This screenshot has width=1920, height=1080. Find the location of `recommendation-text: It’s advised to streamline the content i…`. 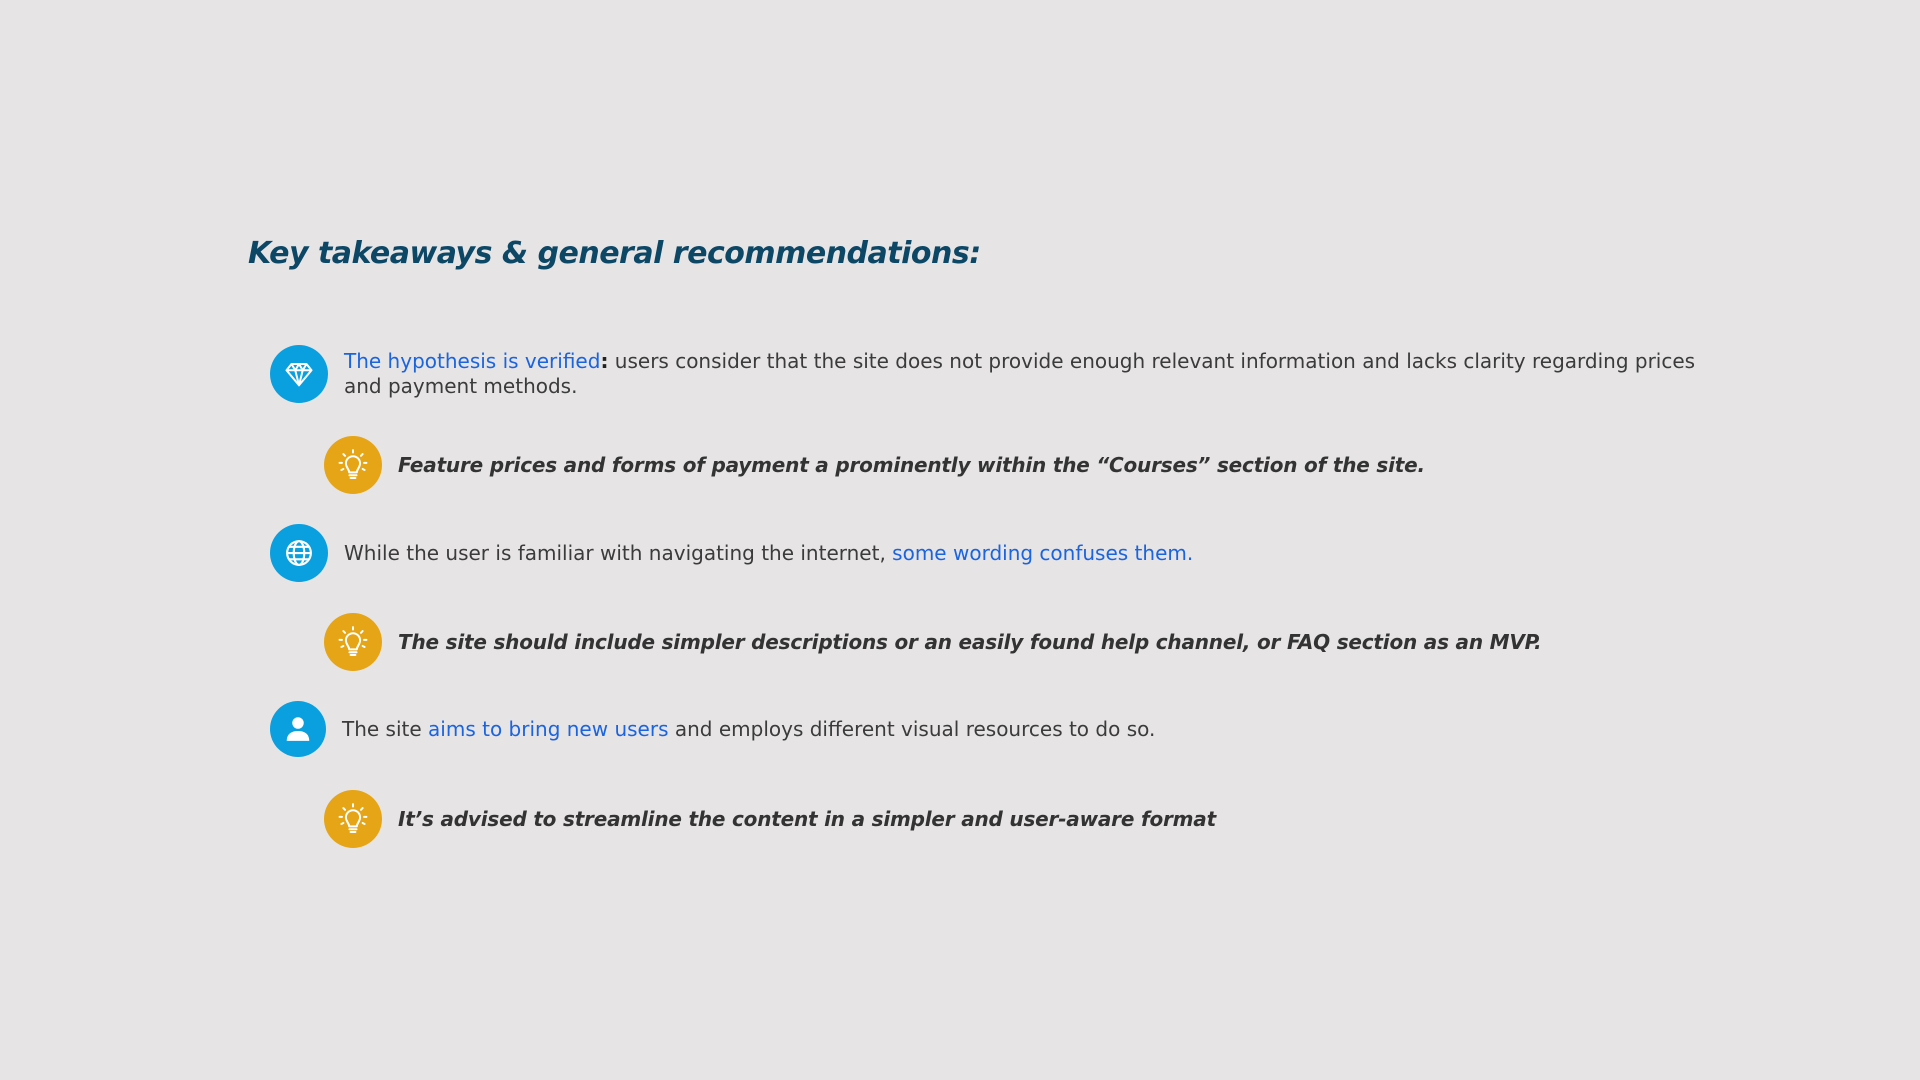

recommendation-text: It’s advised to streamline the content i… is located at coordinates (807, 818).